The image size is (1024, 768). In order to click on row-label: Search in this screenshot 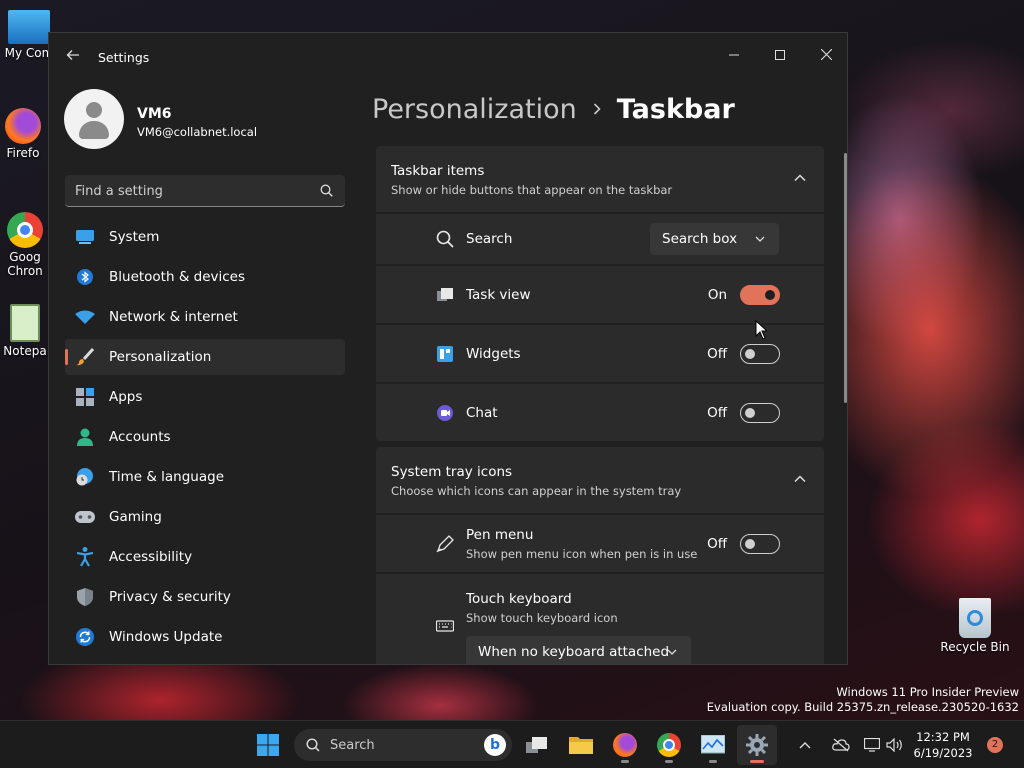, I will do `click(489, 239)`.